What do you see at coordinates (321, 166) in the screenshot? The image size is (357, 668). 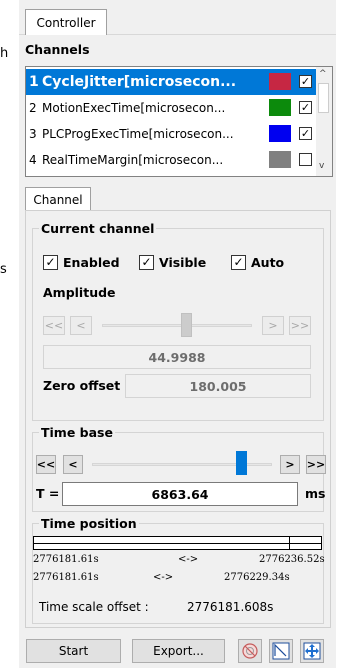 I see `scroll-down-icon: v` at bounding box center [321, 166].